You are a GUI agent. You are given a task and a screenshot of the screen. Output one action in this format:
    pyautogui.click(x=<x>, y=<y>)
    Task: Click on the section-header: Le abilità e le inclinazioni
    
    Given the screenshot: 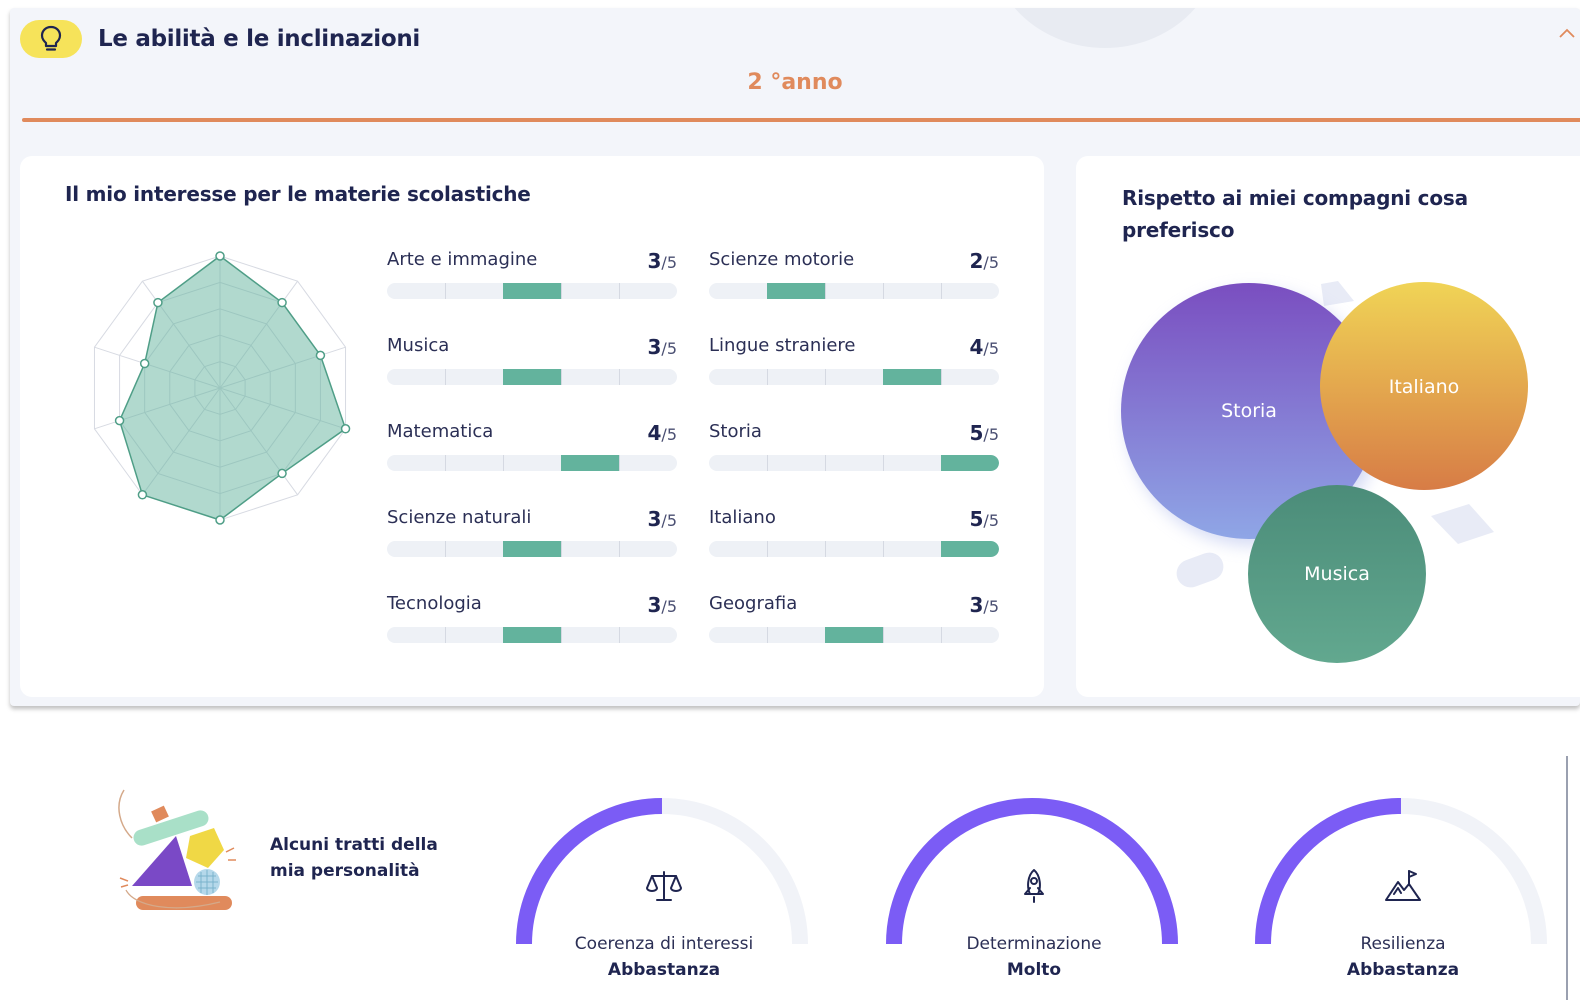 What is the action you would take?
    pyautogui.click(x=220, y=39)
    